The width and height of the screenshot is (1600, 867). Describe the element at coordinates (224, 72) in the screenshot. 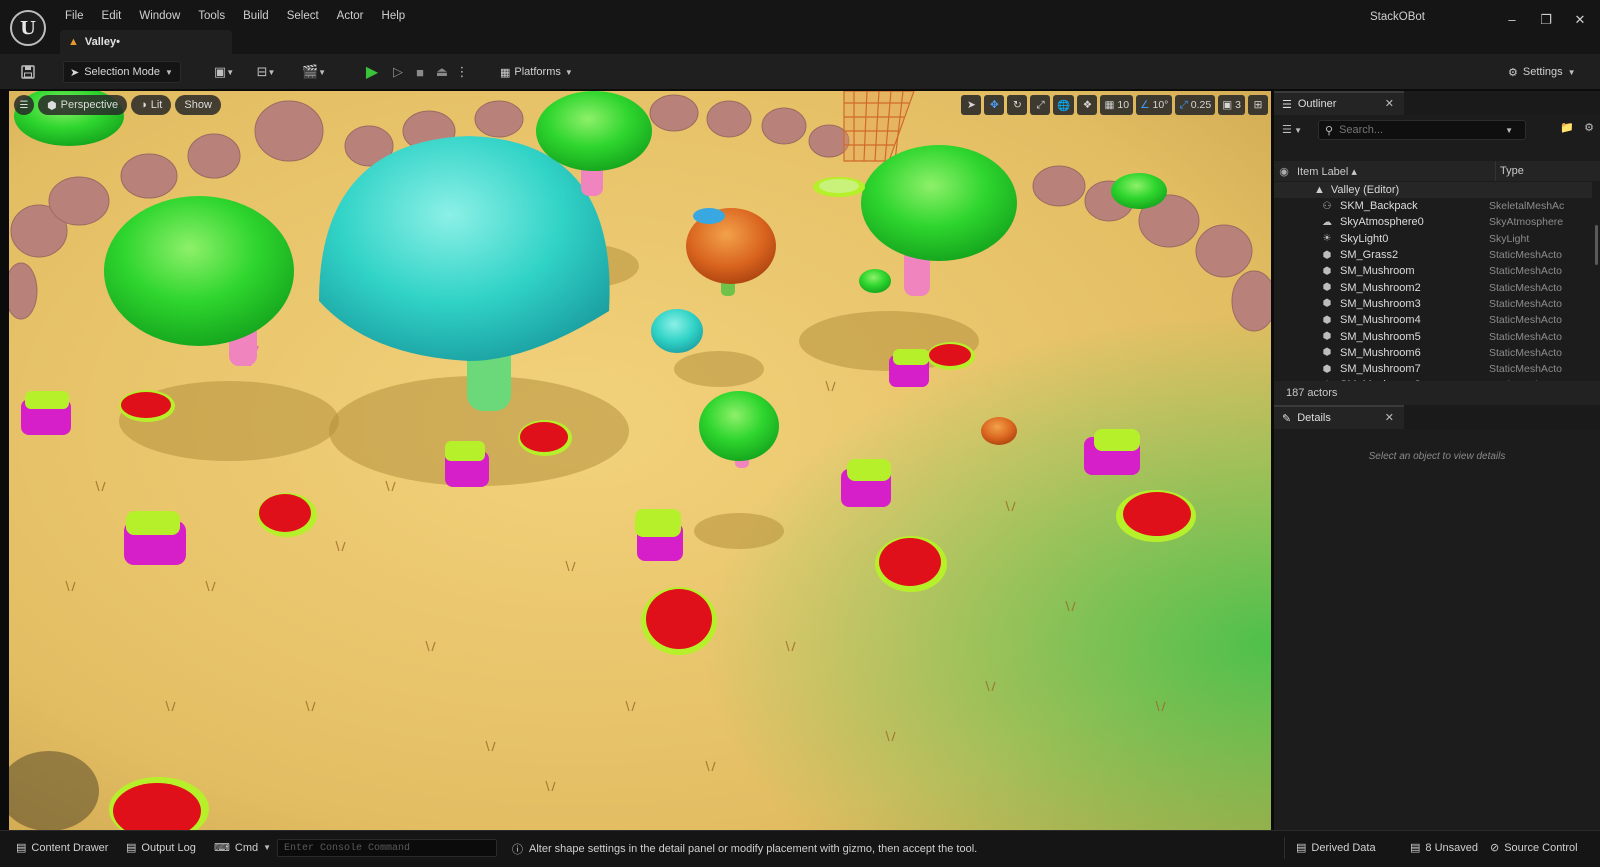

I see `add-actor-icon: ▣ ▼` at that location.